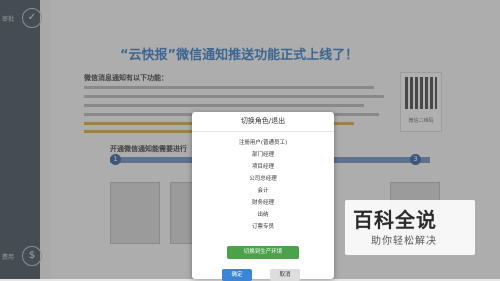  What do you see at coordinates (263, 178) in the screenshot?
I see `role-option: 公司总经理` at bounding box center [263, 178].